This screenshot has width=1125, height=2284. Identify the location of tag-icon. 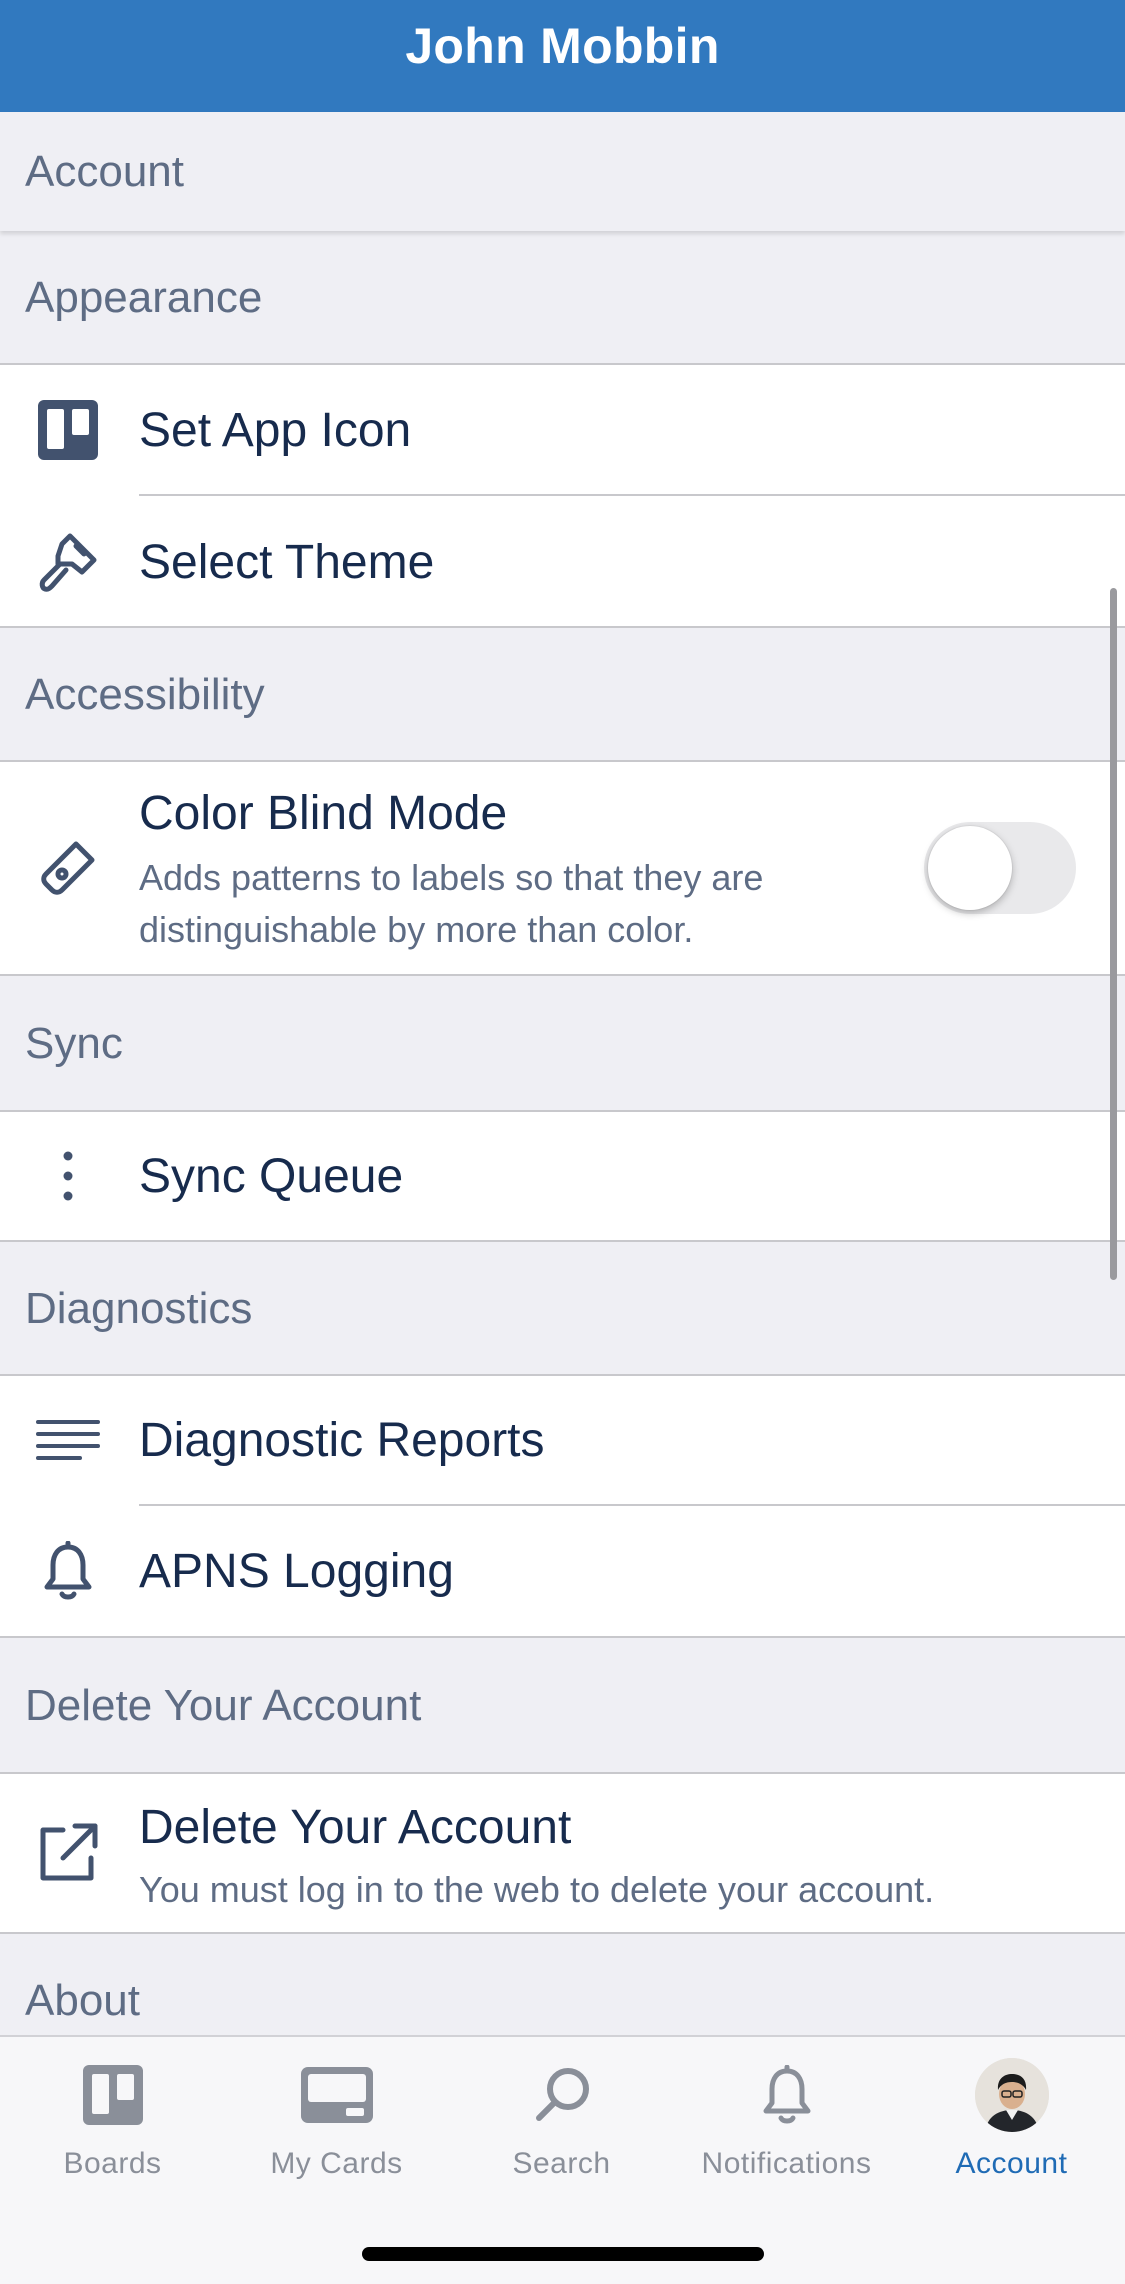
(68, 868).